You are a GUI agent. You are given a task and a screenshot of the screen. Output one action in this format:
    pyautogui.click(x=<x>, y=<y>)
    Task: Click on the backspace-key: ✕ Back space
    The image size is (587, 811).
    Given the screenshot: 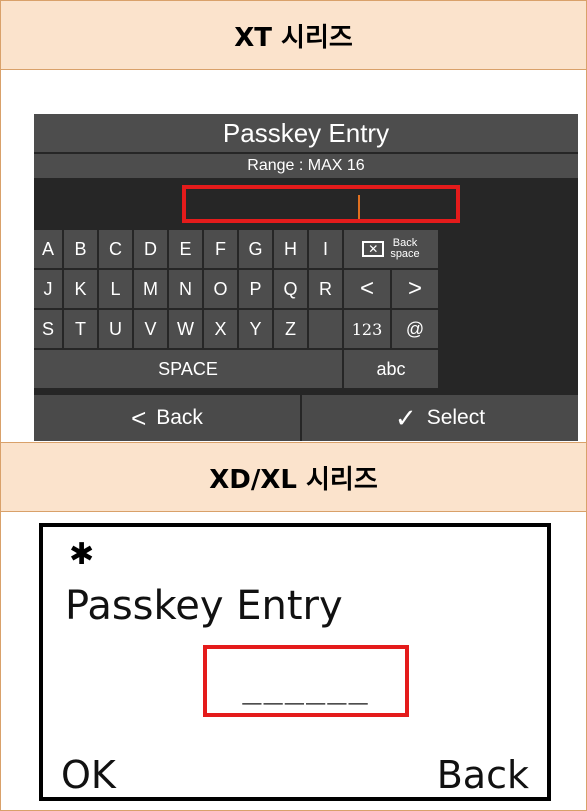 What is the action you would take?
    pyautogui.click(x=391, y=249)
    